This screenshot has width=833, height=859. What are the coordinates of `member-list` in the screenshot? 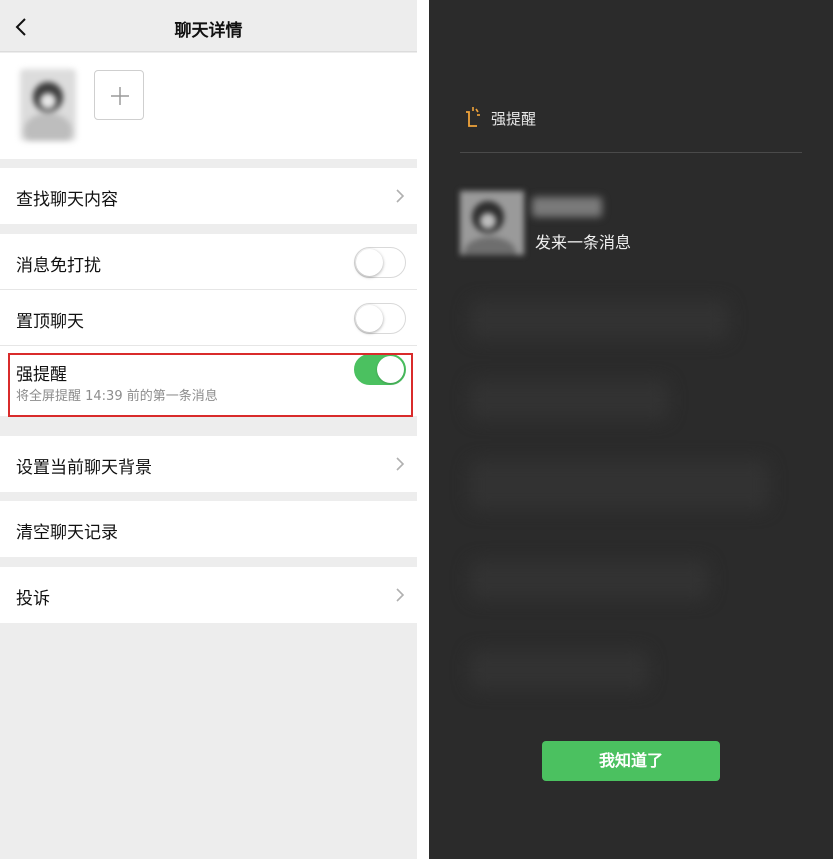 It's located at (208, 106).